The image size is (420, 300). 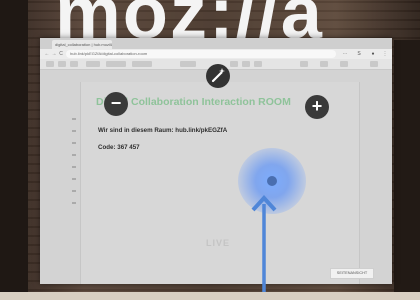 I want to click on up-arrow-icon, so click(x=264, y=245).